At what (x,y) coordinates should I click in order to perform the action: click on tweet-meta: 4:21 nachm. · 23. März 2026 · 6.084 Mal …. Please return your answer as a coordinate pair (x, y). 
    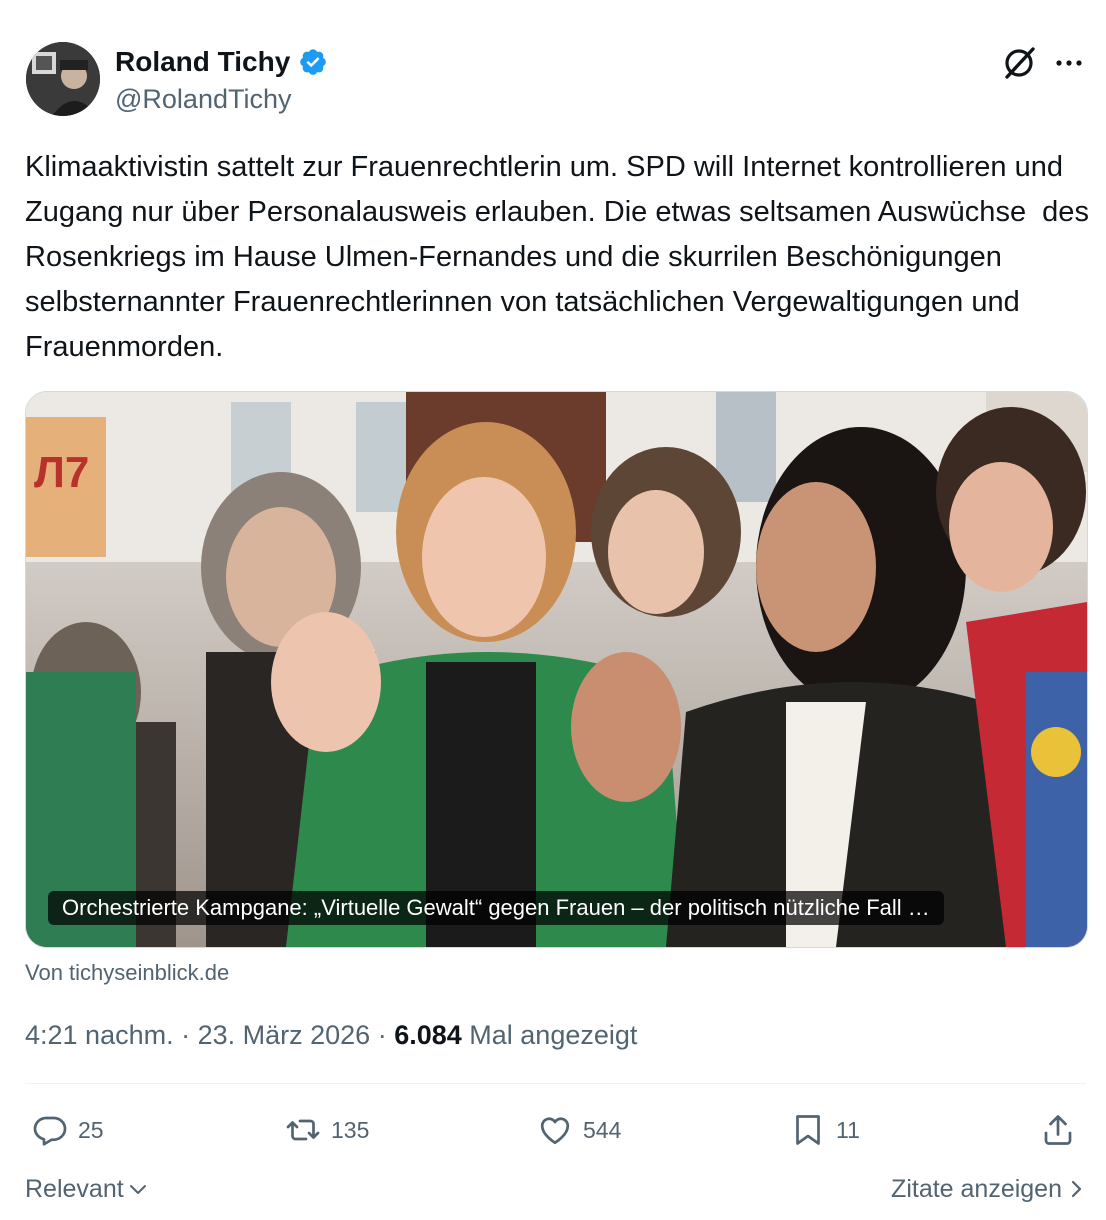
    Looking at the image, I should click on (331, 1035).